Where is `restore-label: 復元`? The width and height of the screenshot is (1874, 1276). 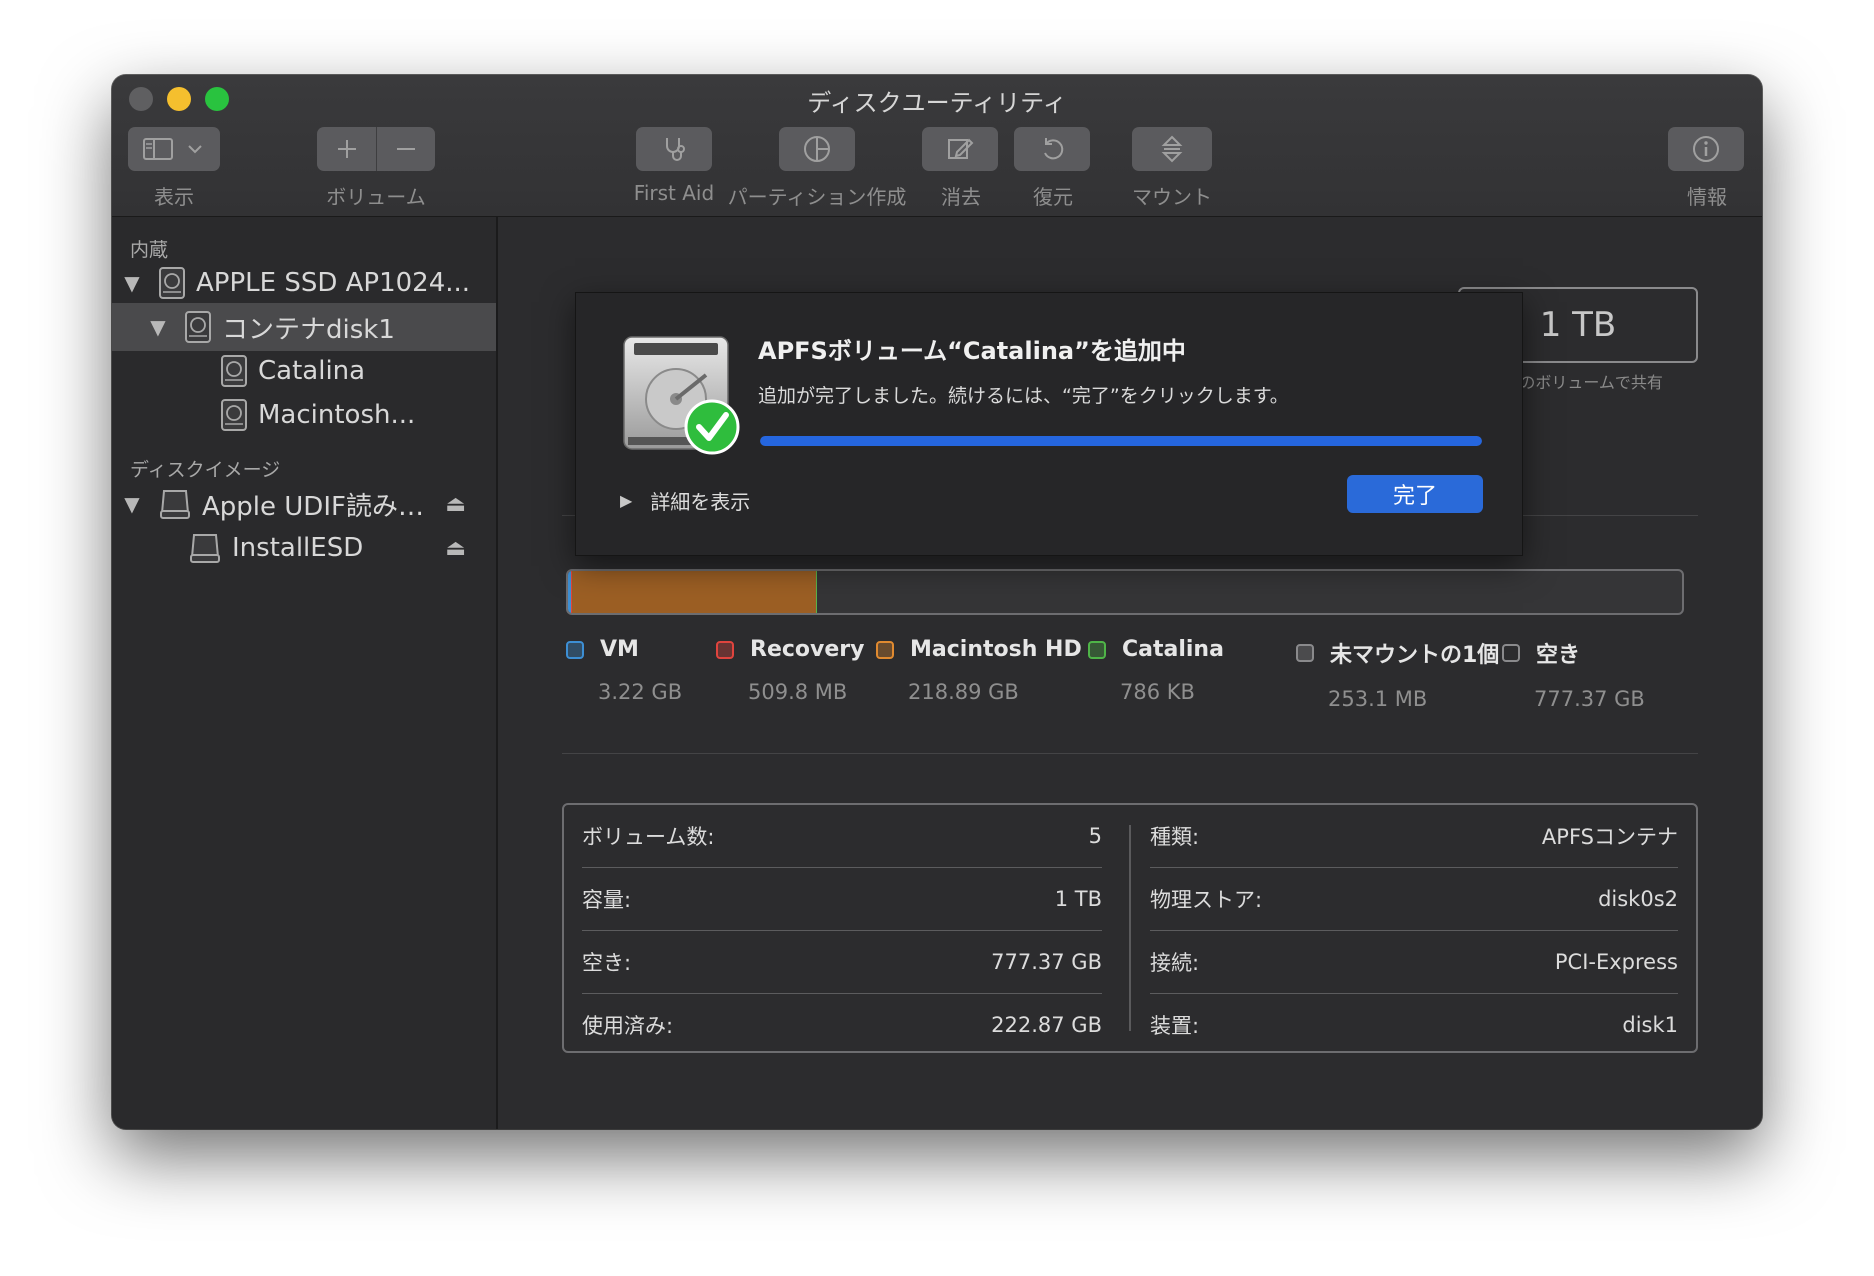 restore-label: 復元 is located at coordinates (1053, 197).